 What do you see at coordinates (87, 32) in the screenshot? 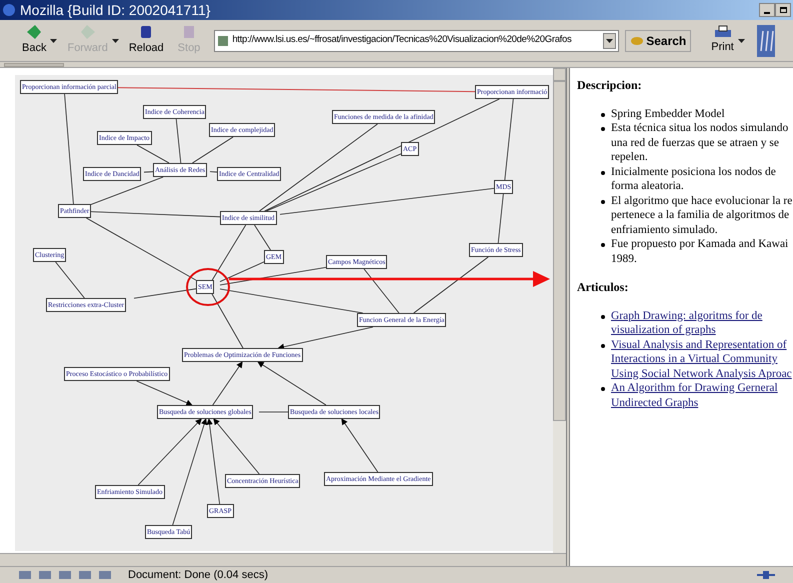
I see `forward-arrow-icon` at bounding box center [87, 32].